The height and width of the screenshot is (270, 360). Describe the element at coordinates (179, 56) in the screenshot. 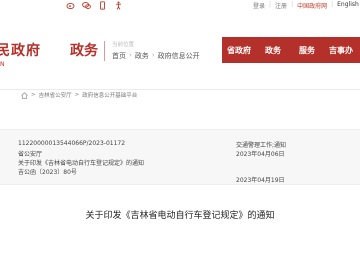

I see `crumb-info-disclosure: 政府信息公开` at that location.